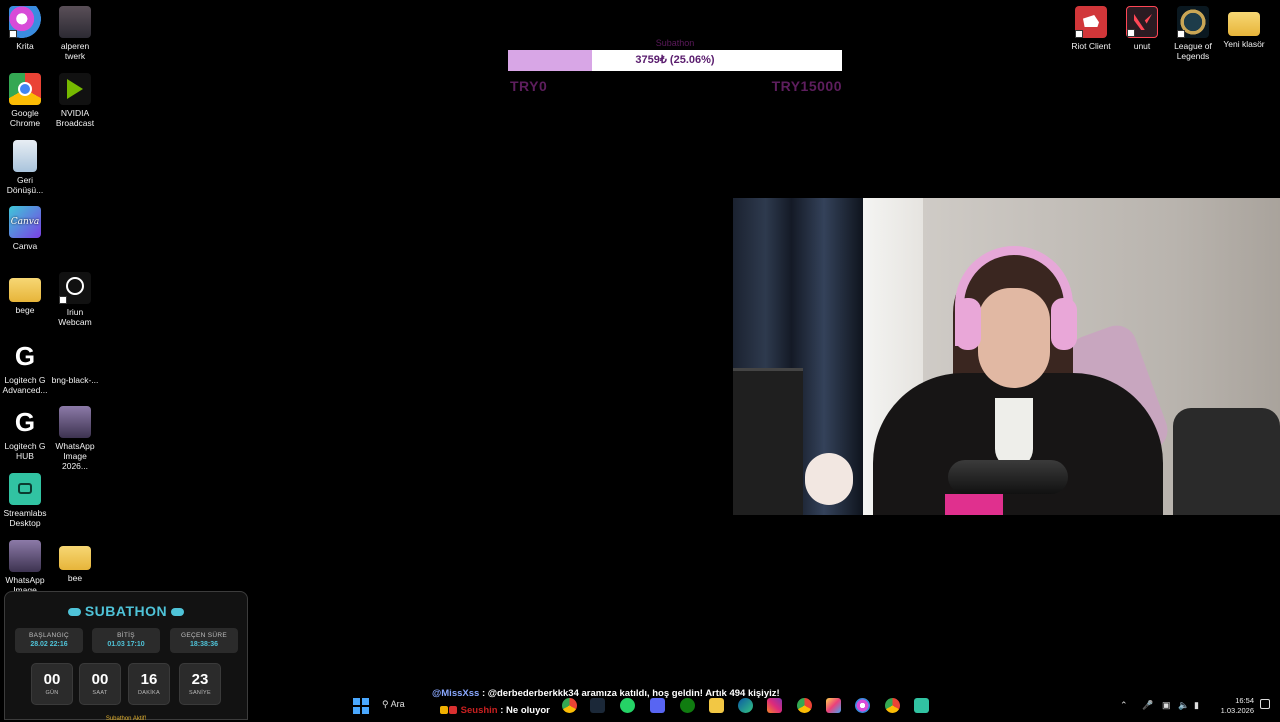 The height and width of the screenshot is (722, 1280). Describe the element at coordinates (675, 66) in the screenshot. I see `donation-goal-widget: Subathon 3759₺ (25.06%) TRY0 TRY15000` at that location.